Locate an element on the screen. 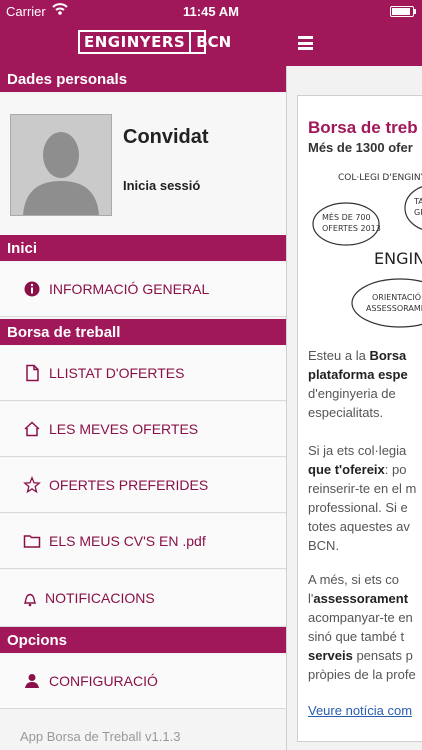  p1-line2: plataforma espe is located at coordinates (358, 374).